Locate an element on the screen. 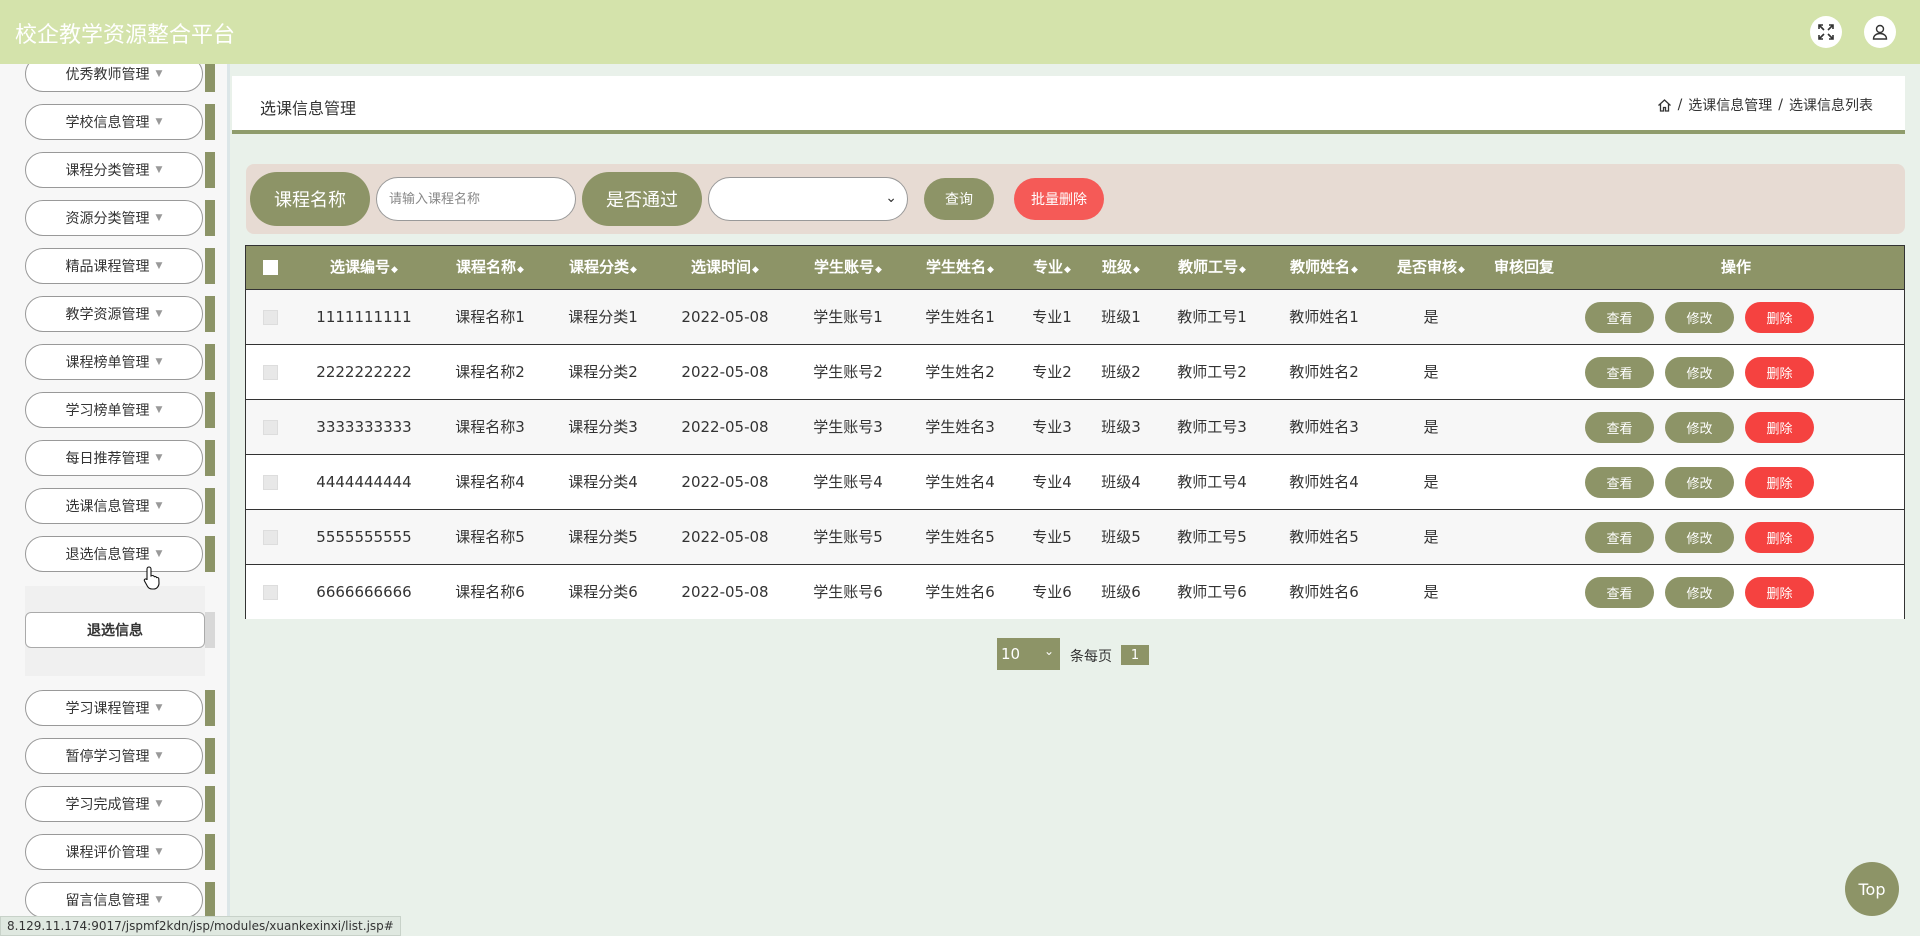  sidebar-item: 课程分类管理 ▼ is located at coordinates (120, 170).